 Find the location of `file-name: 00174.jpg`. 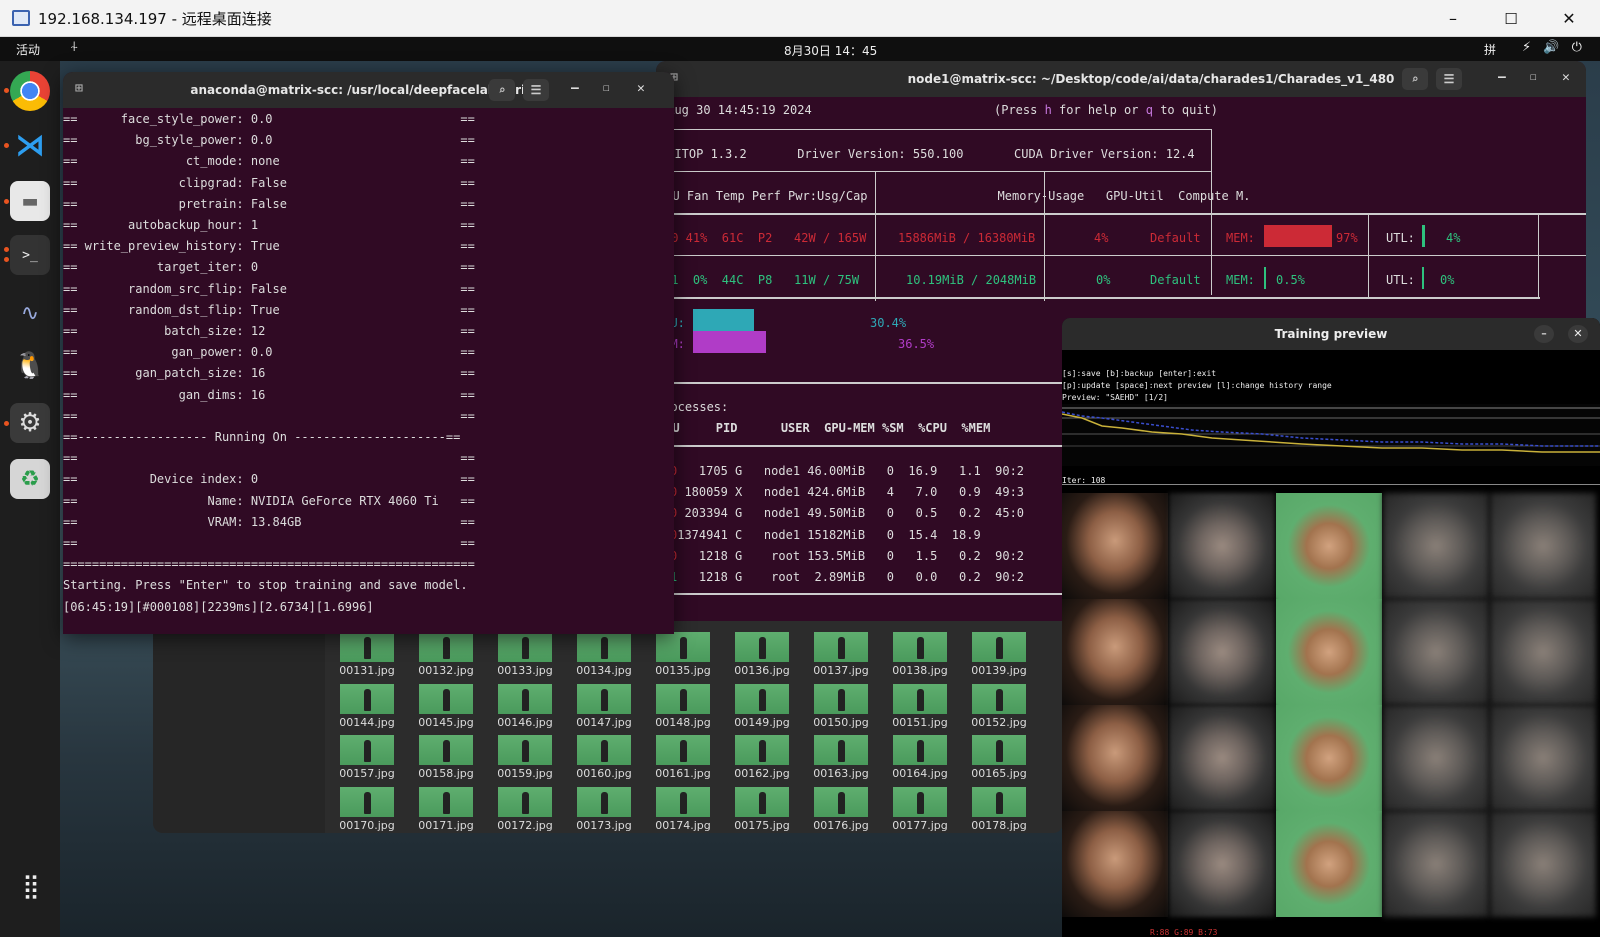

file-name: 00174.jpg is located at coordinates (683, 825).